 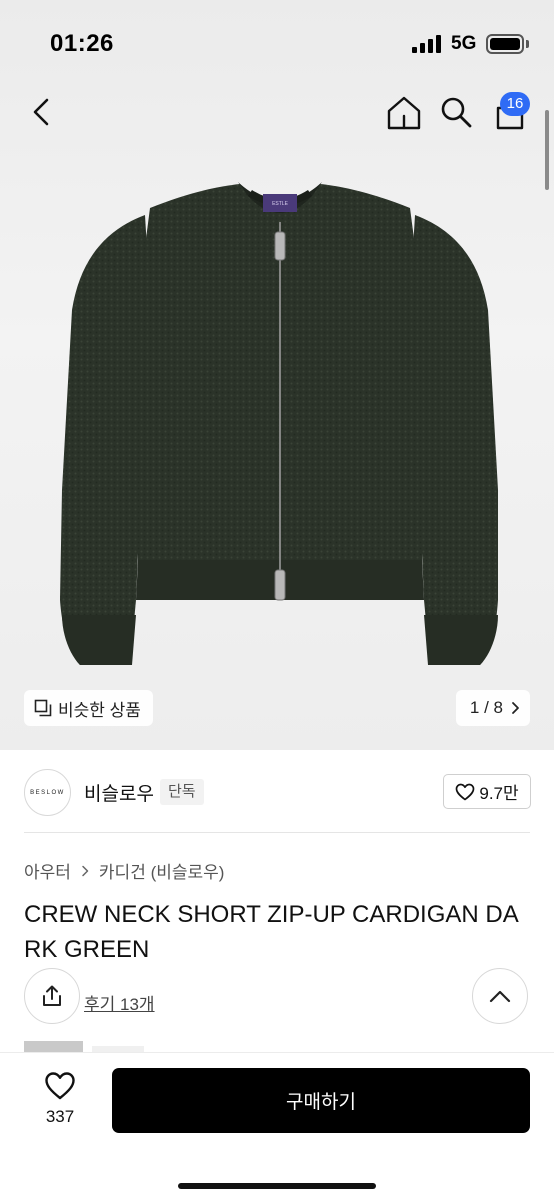 I want to click on home-indicator, so click(x=277, y=1186).